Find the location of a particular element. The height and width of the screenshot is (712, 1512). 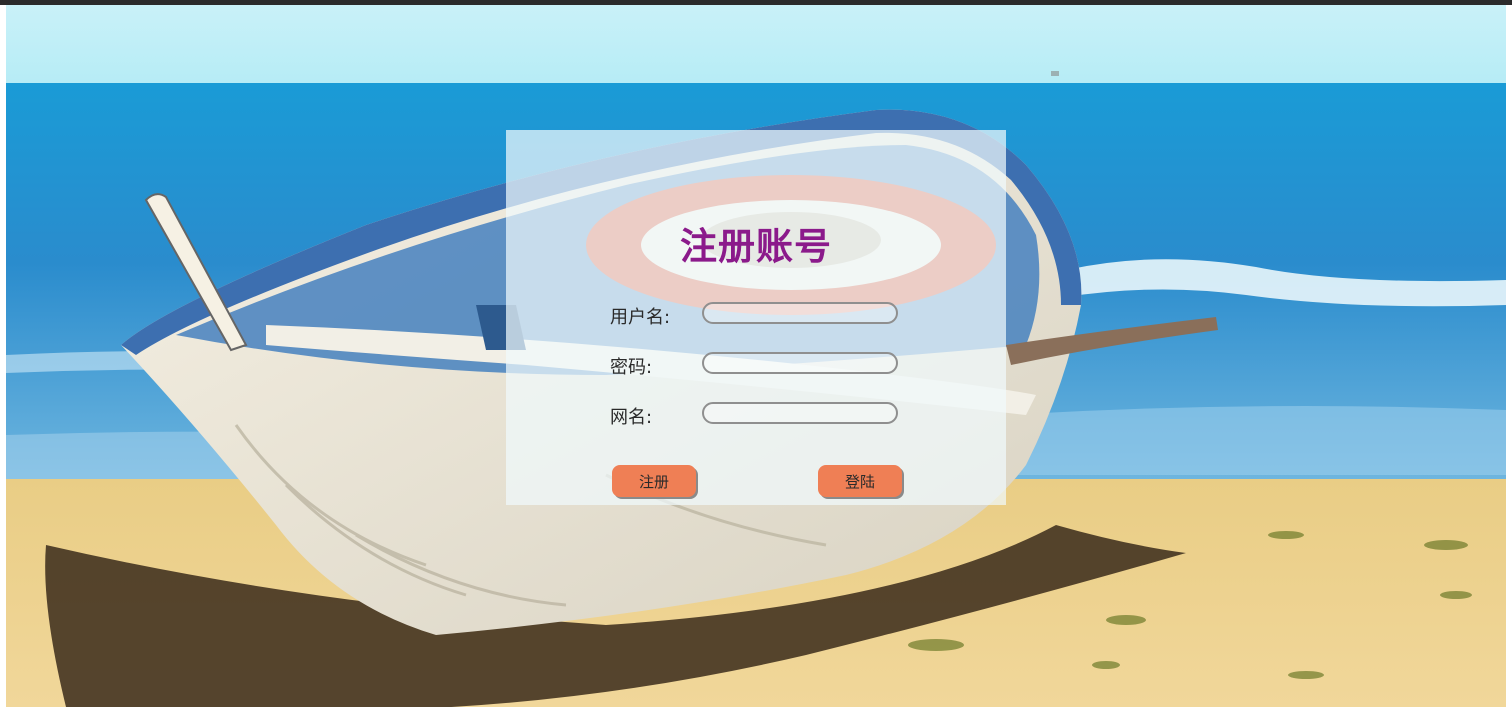

register-button: 注册 is located at coordinates (654, 481).